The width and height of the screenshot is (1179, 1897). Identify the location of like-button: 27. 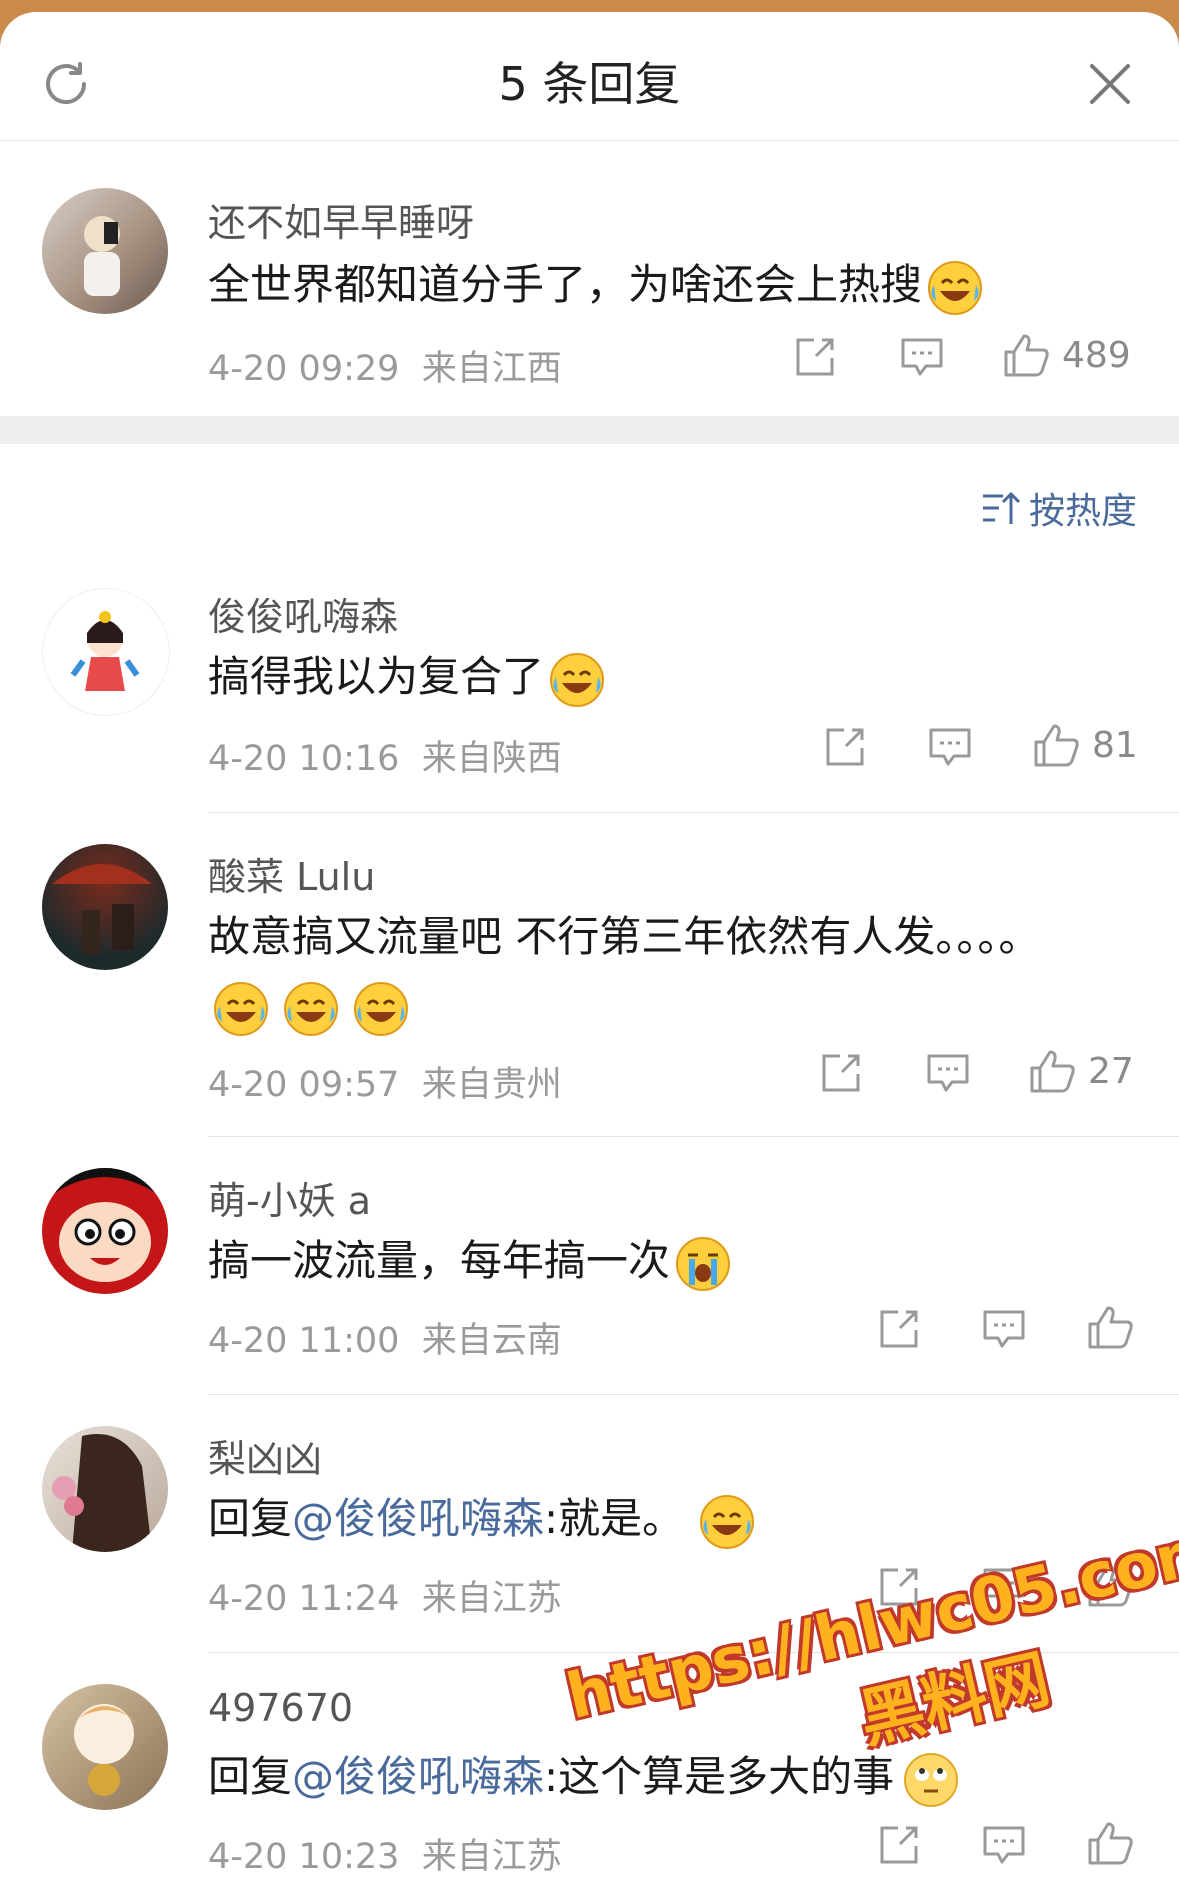
(1081, 1071).